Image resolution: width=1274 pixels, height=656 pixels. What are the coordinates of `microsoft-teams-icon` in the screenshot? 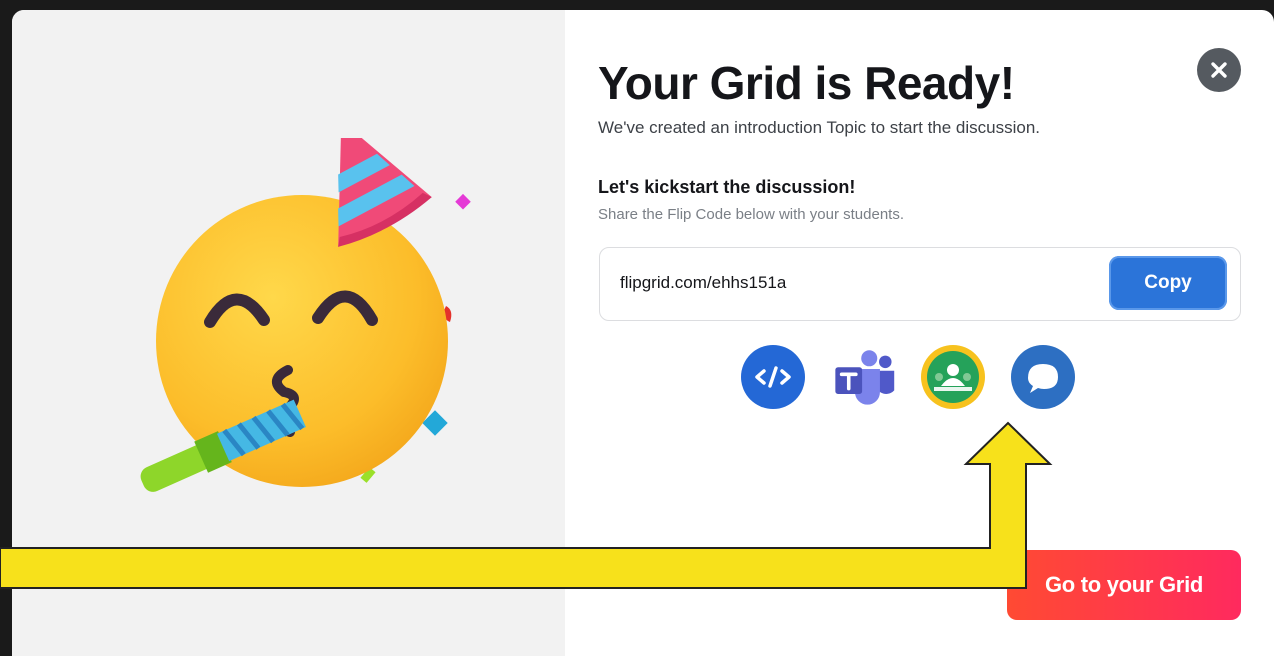 It's located at (863, 377).